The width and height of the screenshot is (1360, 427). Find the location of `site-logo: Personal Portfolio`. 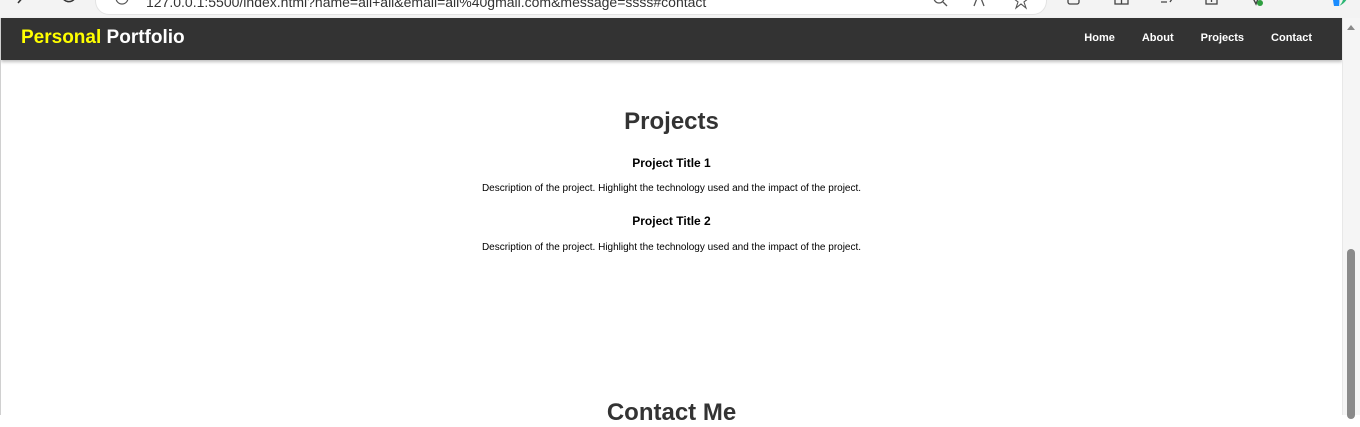

site-logo: Personal Portfolio is located at coordinates (103, 38).